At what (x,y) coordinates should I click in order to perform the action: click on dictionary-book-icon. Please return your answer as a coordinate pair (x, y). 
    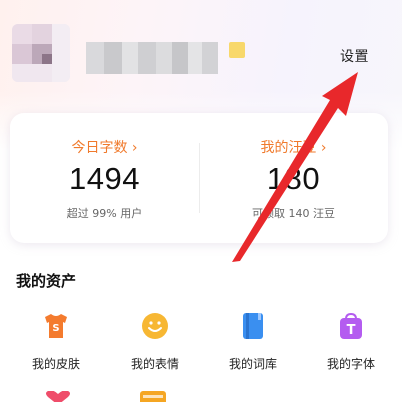
    Looking at the image, I should click on (253, 326).